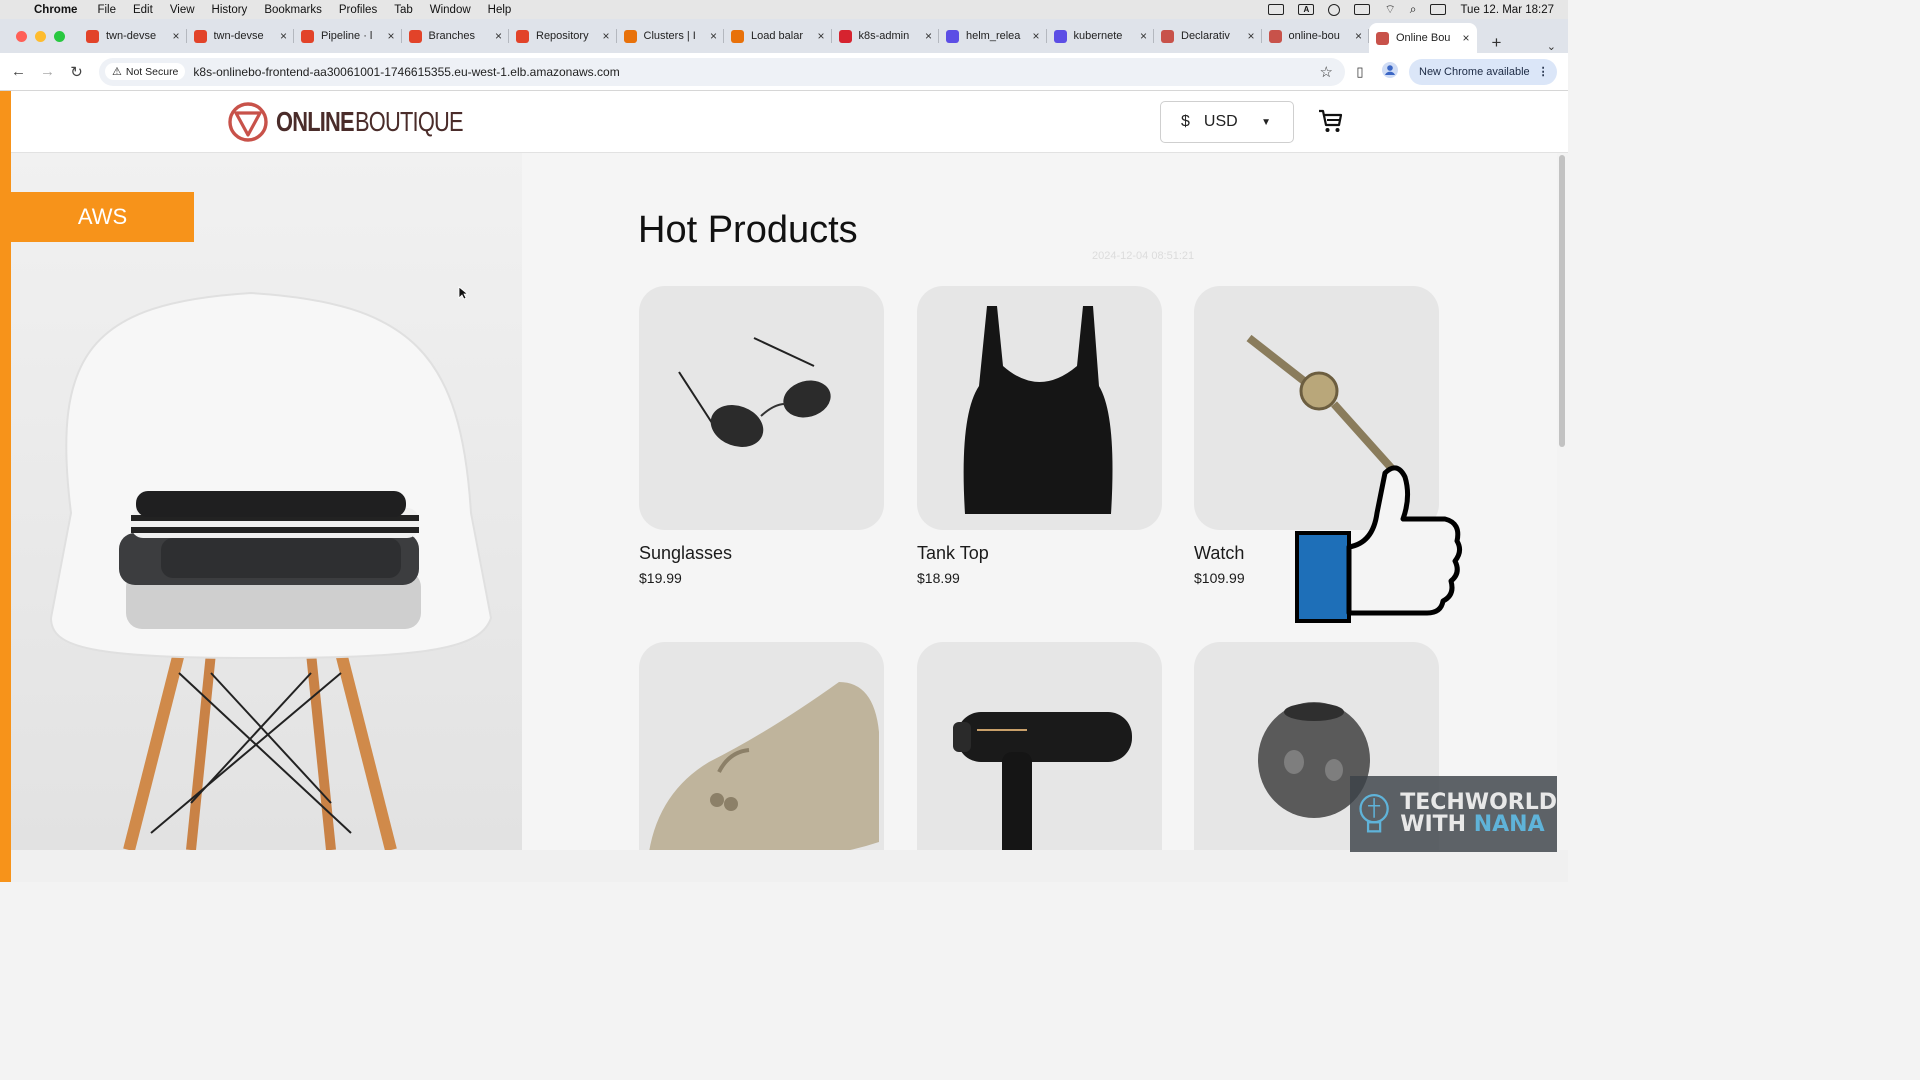 Image resolution: width=1920 pixels, height=1080 pixels. I want to click on bookmark-star-icon: ☆, so click(1326, 72).